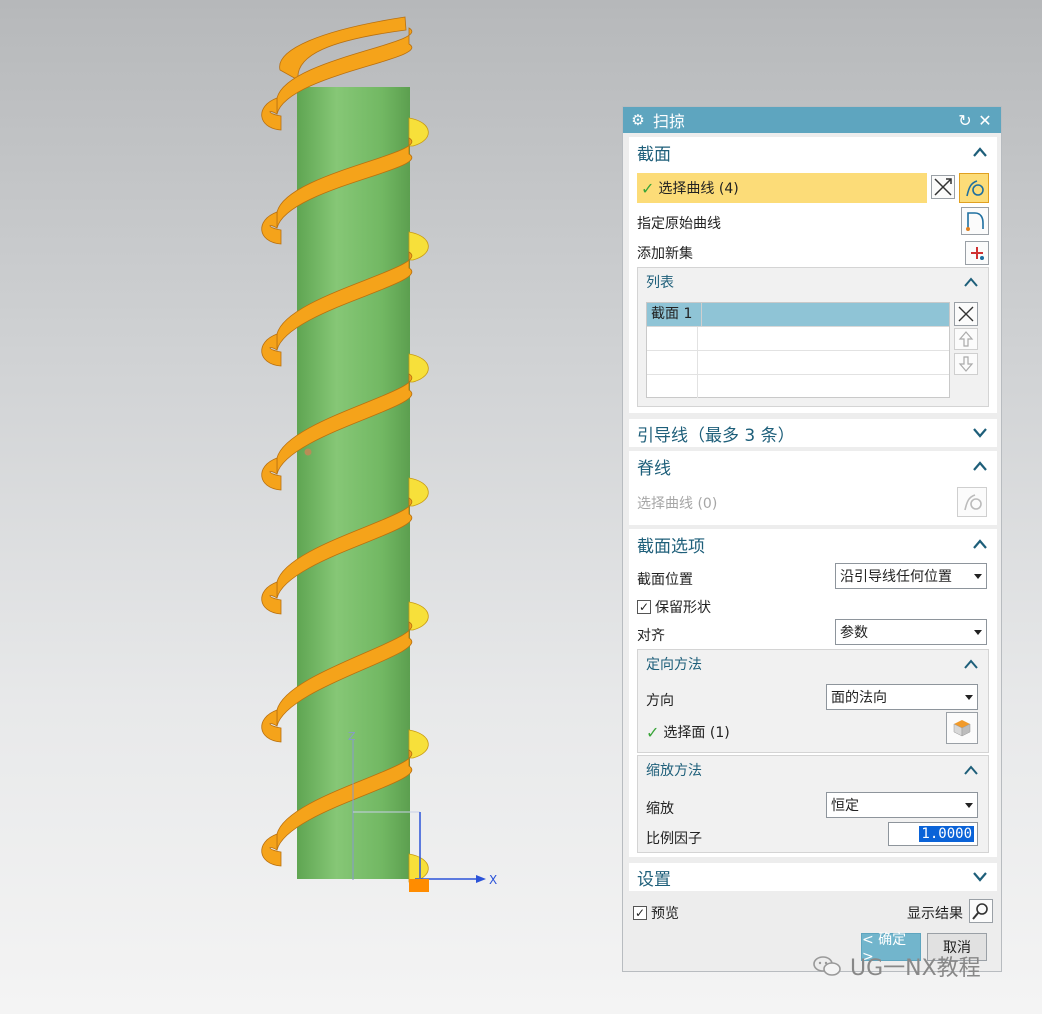 The height and width of the screenshot is (1014, 1042). What do you see at coordinates (966, 339) in the screenshot?
I see `move-up-button` at bounding box center [966, 339].